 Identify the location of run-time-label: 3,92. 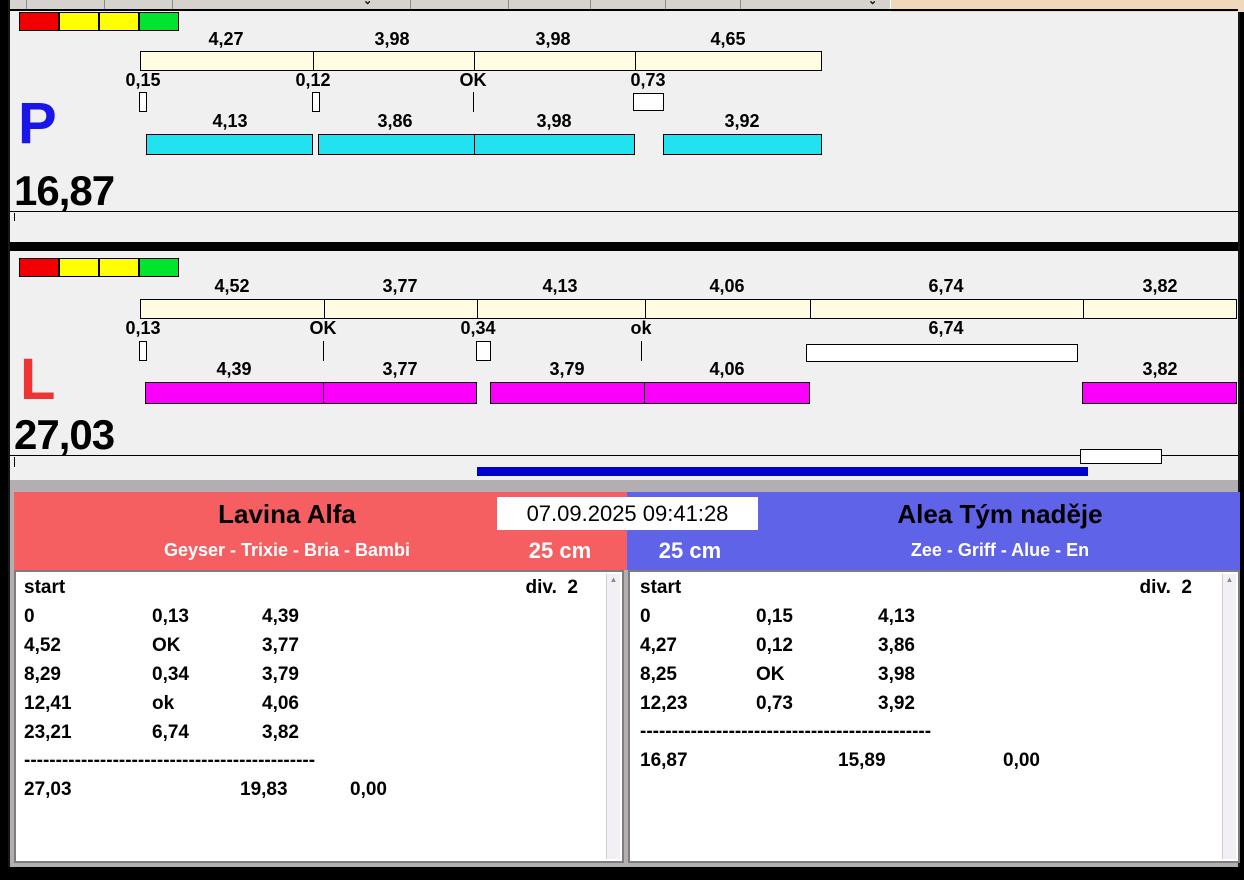
(742, 121).